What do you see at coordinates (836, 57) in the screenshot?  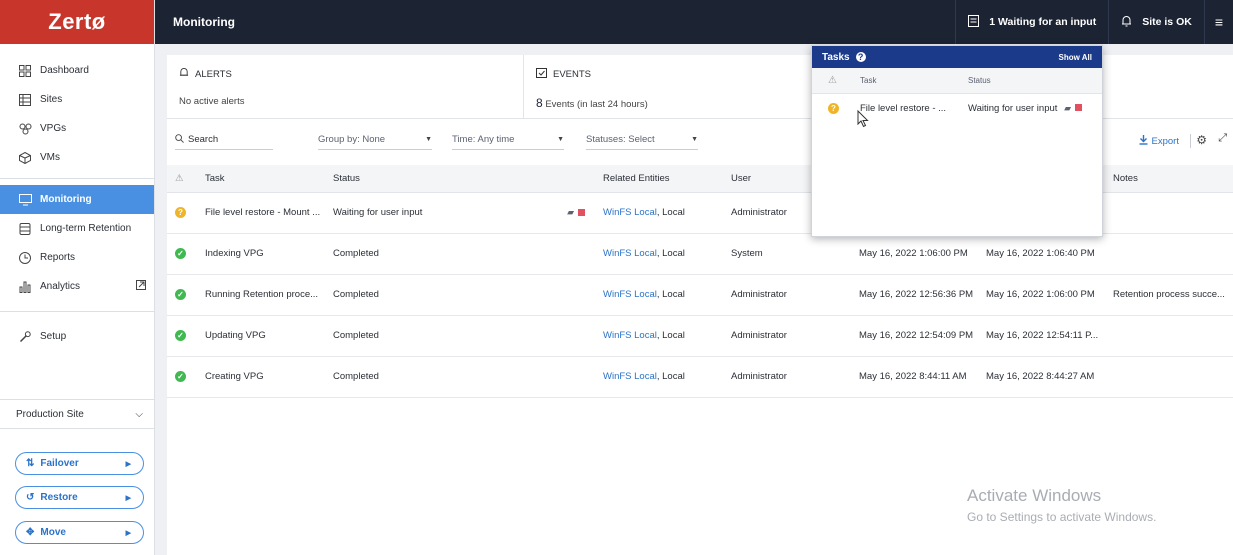 I see `tasks-popup-title: Tasks` at bounding box center [836, 57].